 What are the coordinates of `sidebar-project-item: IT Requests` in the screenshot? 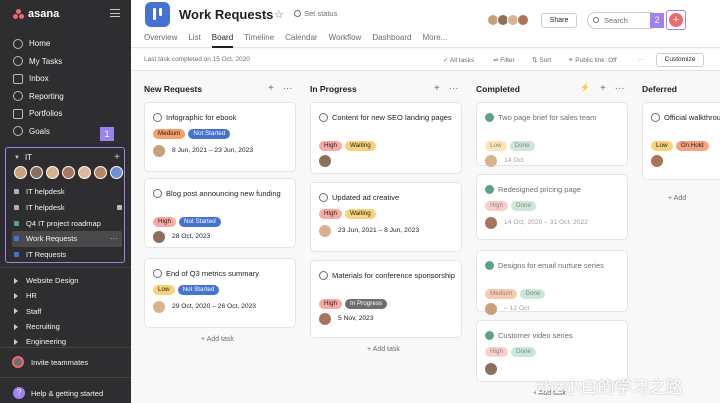 It's located at (67, 255).